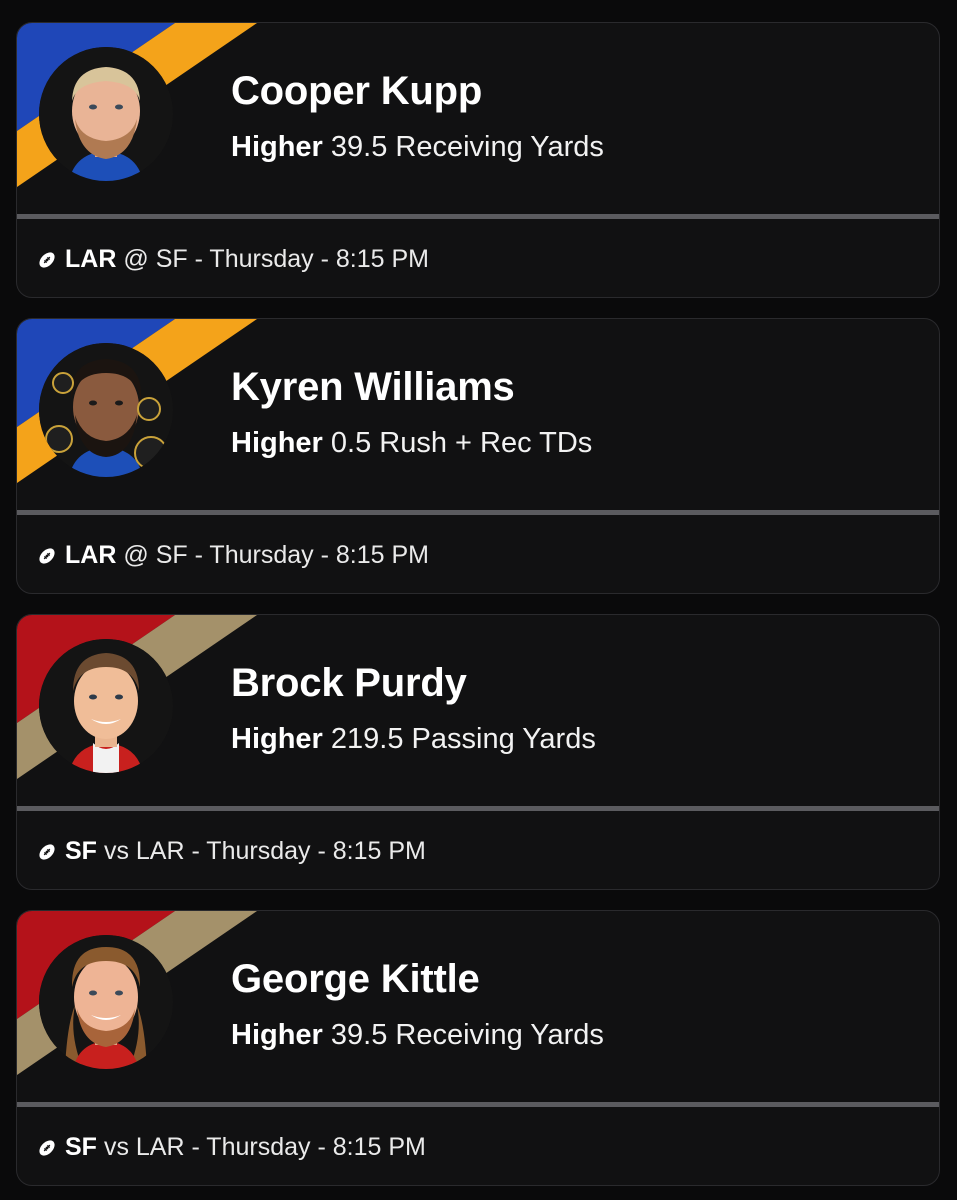 This screenshot has width=957, height=1200. I want to click on projection-line: Higher 219.5 Passing Yards, so click(413, 739).